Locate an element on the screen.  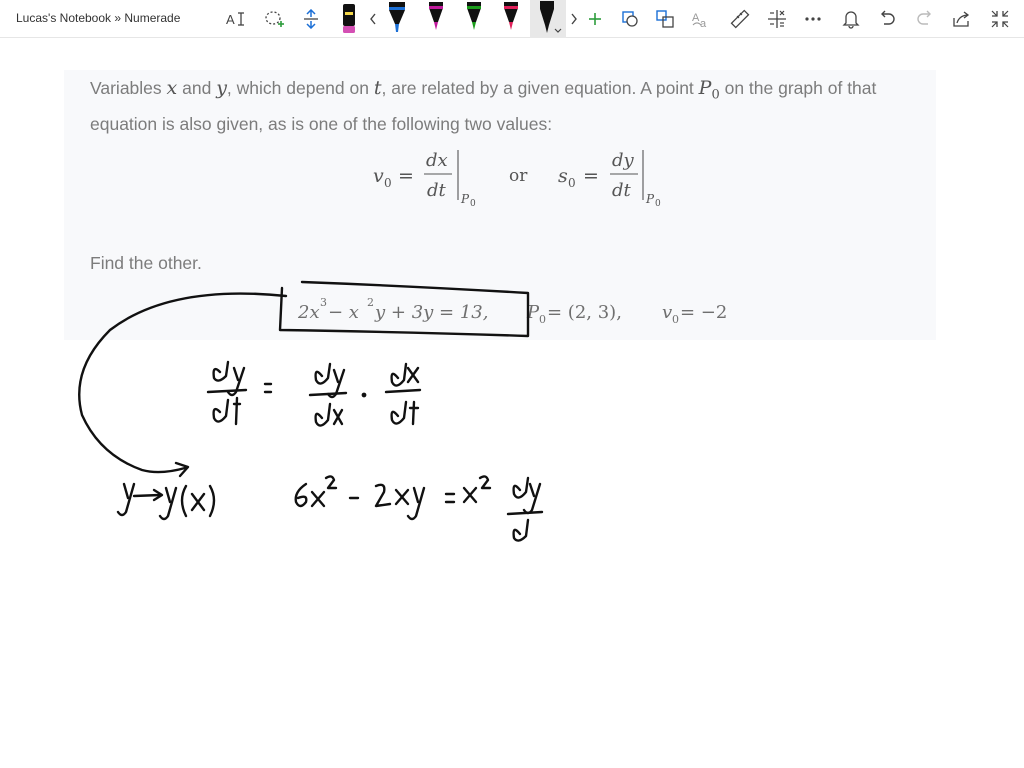
ink-arrow-curve is located at coordinates (183, 383).